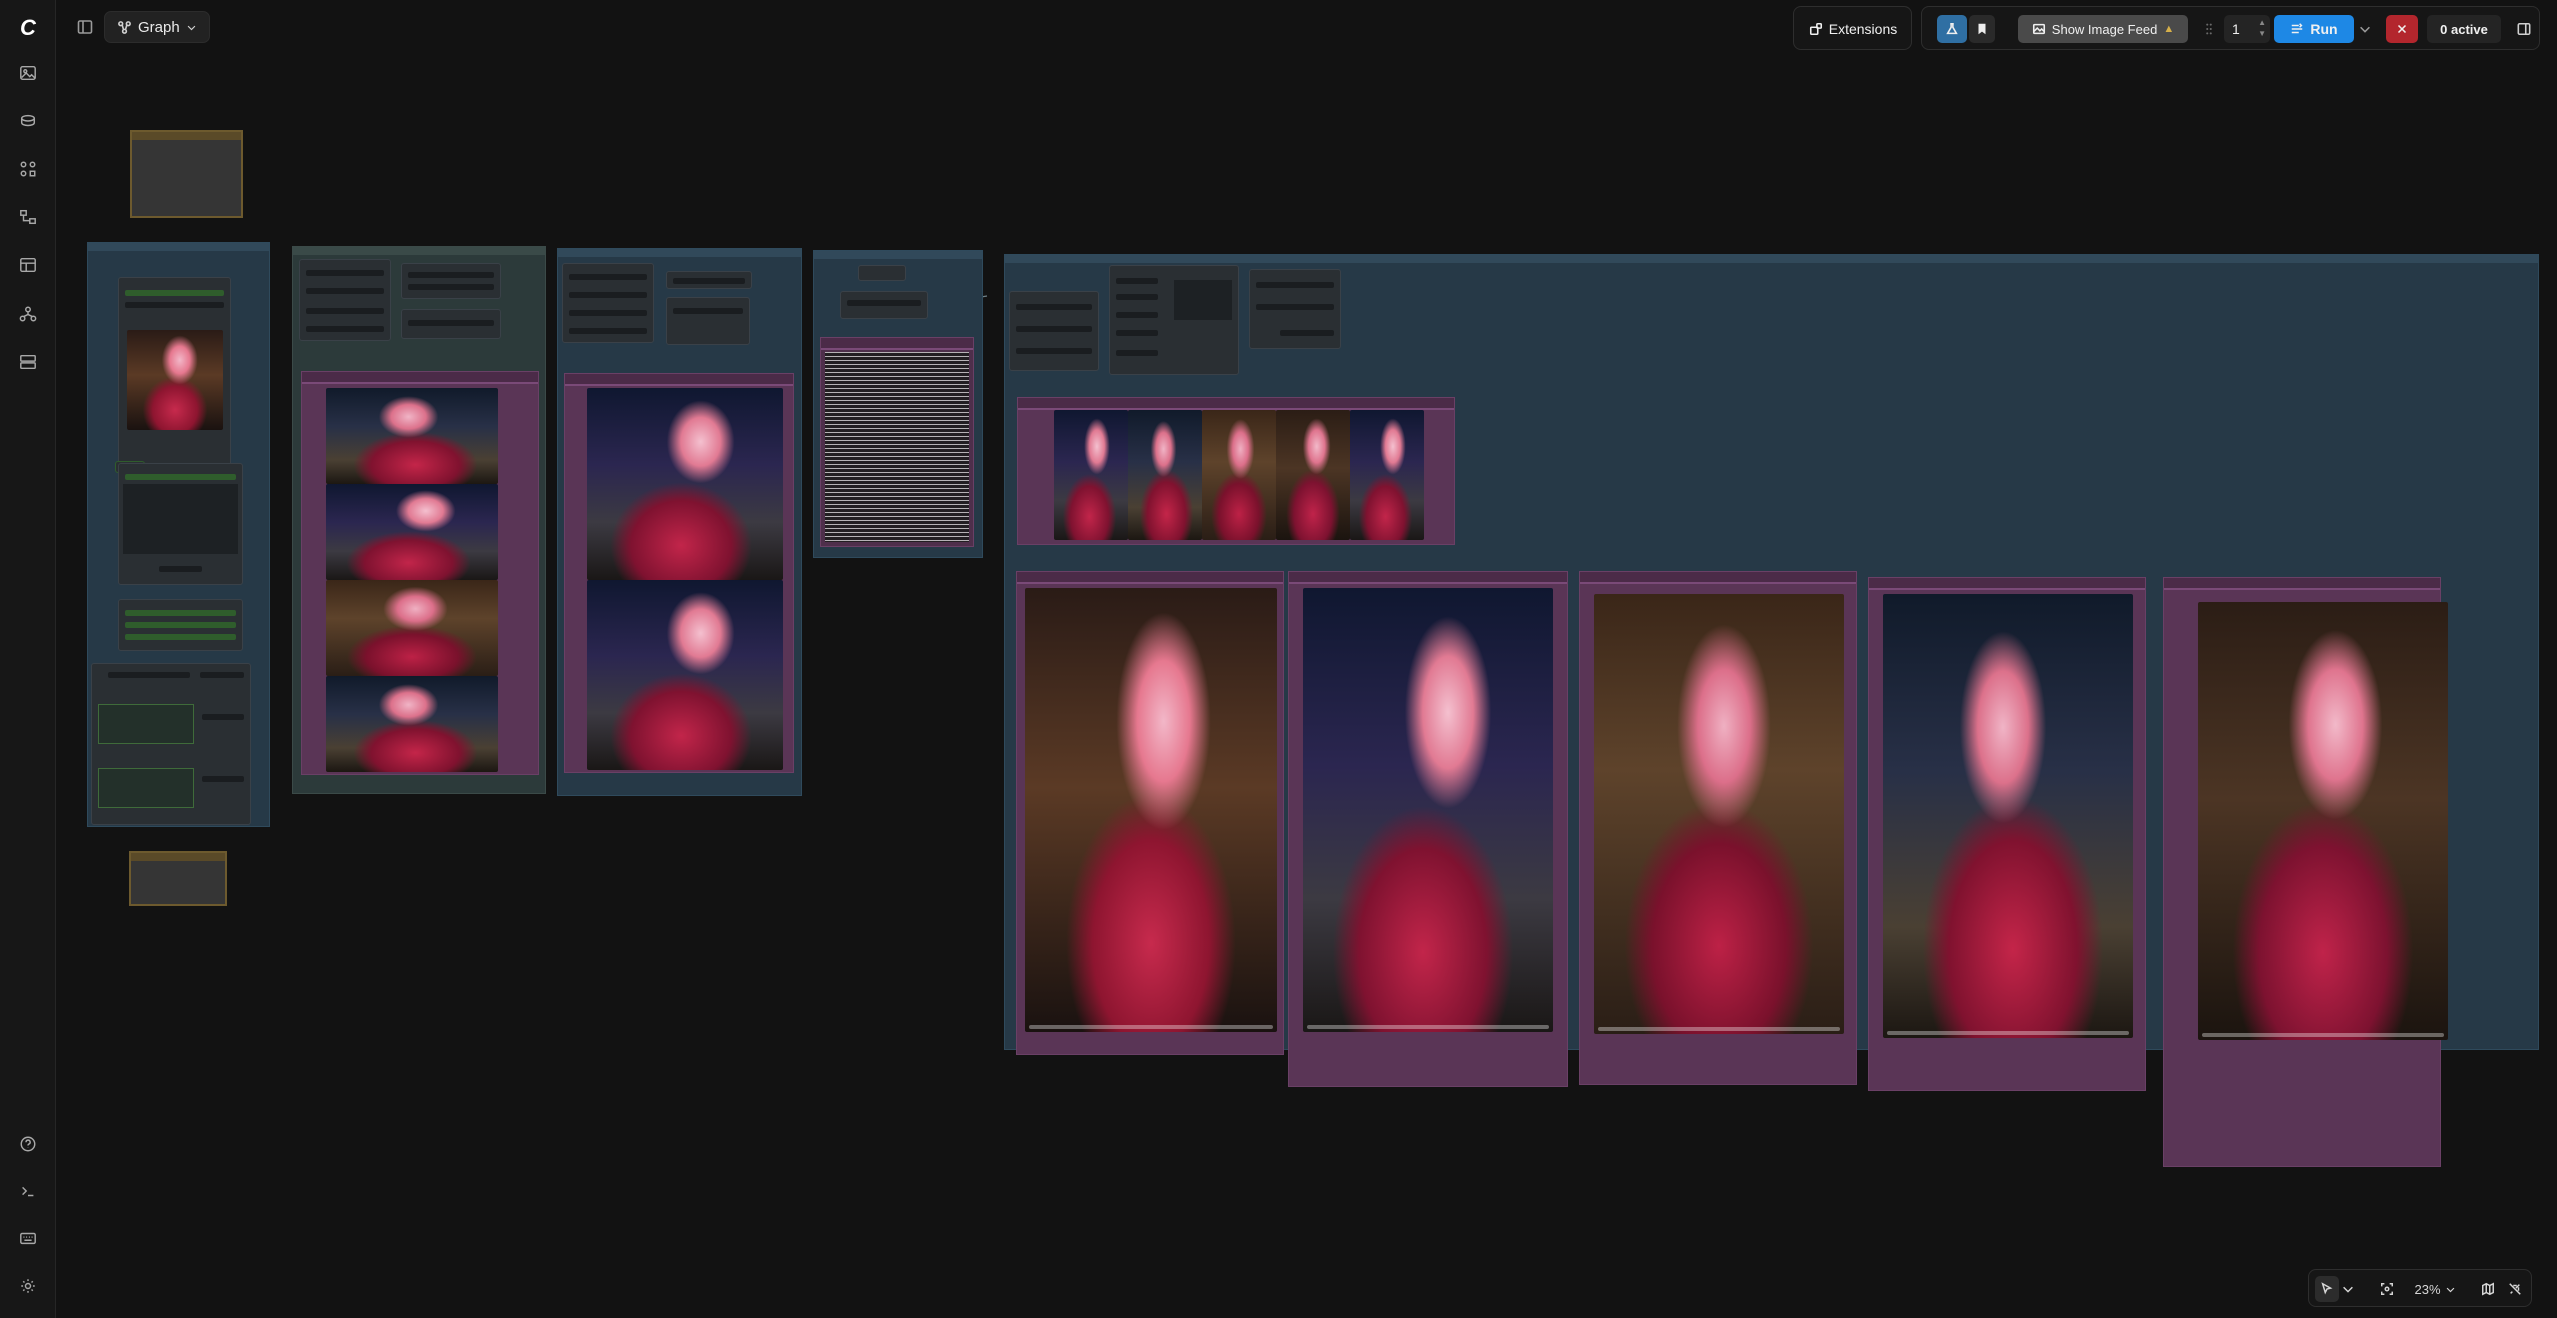 The image size is (2557, 1318). What do you see at coordinates (882, 273) in the screenshot?
I see `small-node` at bounding box center [882, 273].